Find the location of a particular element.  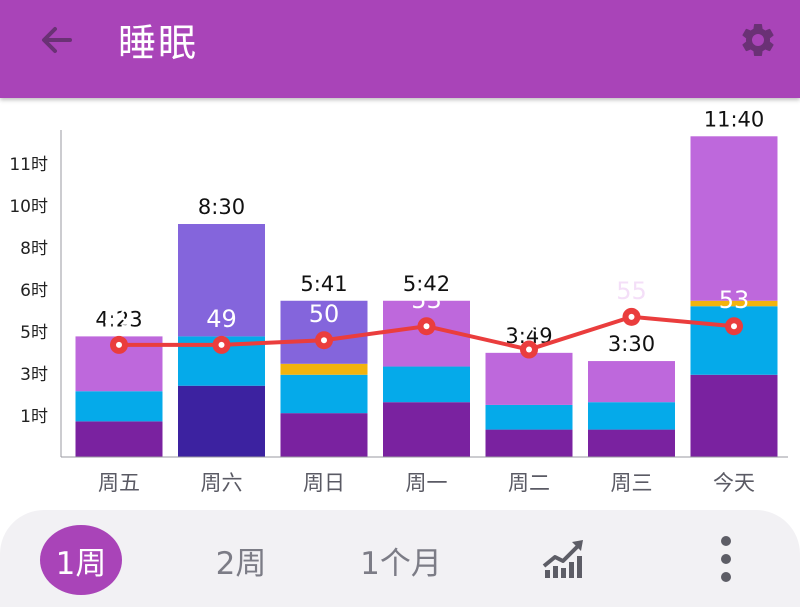

gear-icon is located at coordinates (758, 39).